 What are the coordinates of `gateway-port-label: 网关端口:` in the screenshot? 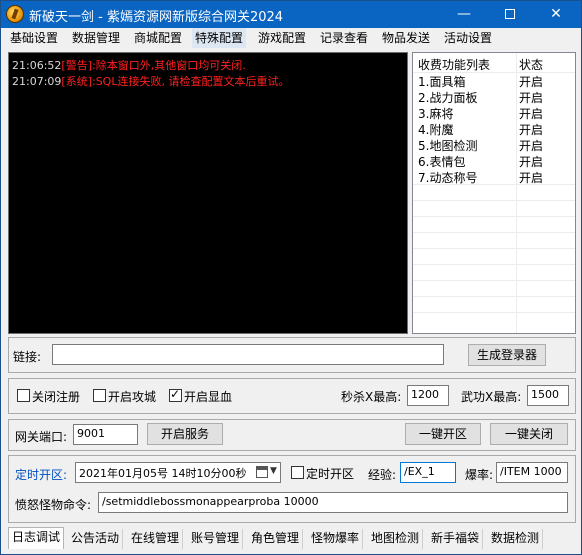 It's located at (41, 437).